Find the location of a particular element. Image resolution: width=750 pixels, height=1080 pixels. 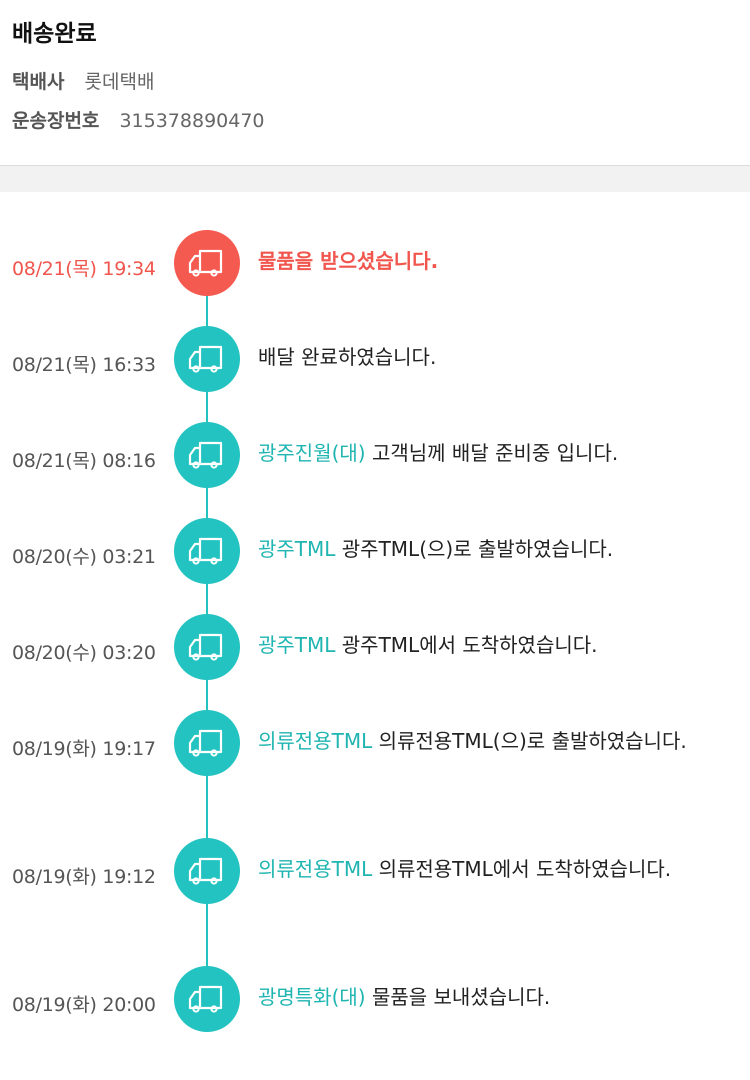

event-message: 광주진월(대) 고객님께 배달 준비중 입니다. is located at coordinates (493, 453).